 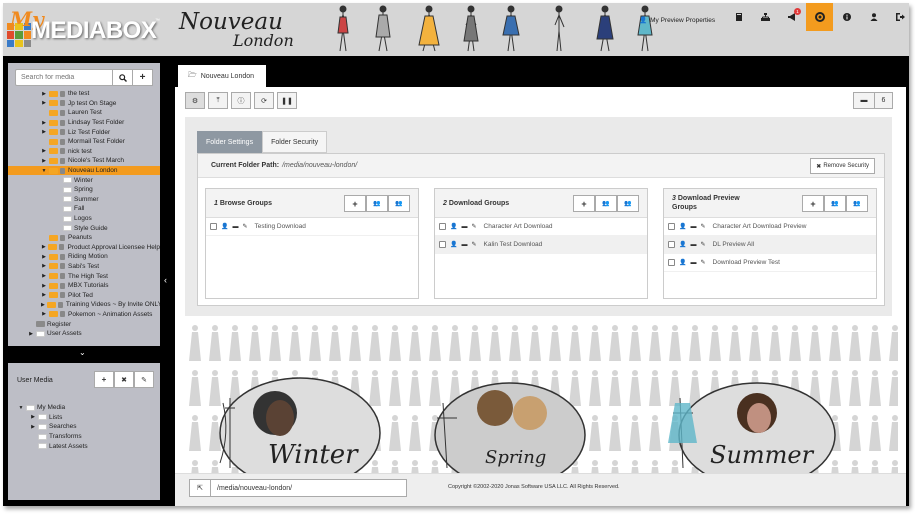 I want to click on tree-item: Peanuts, so click(x=84, y=238).